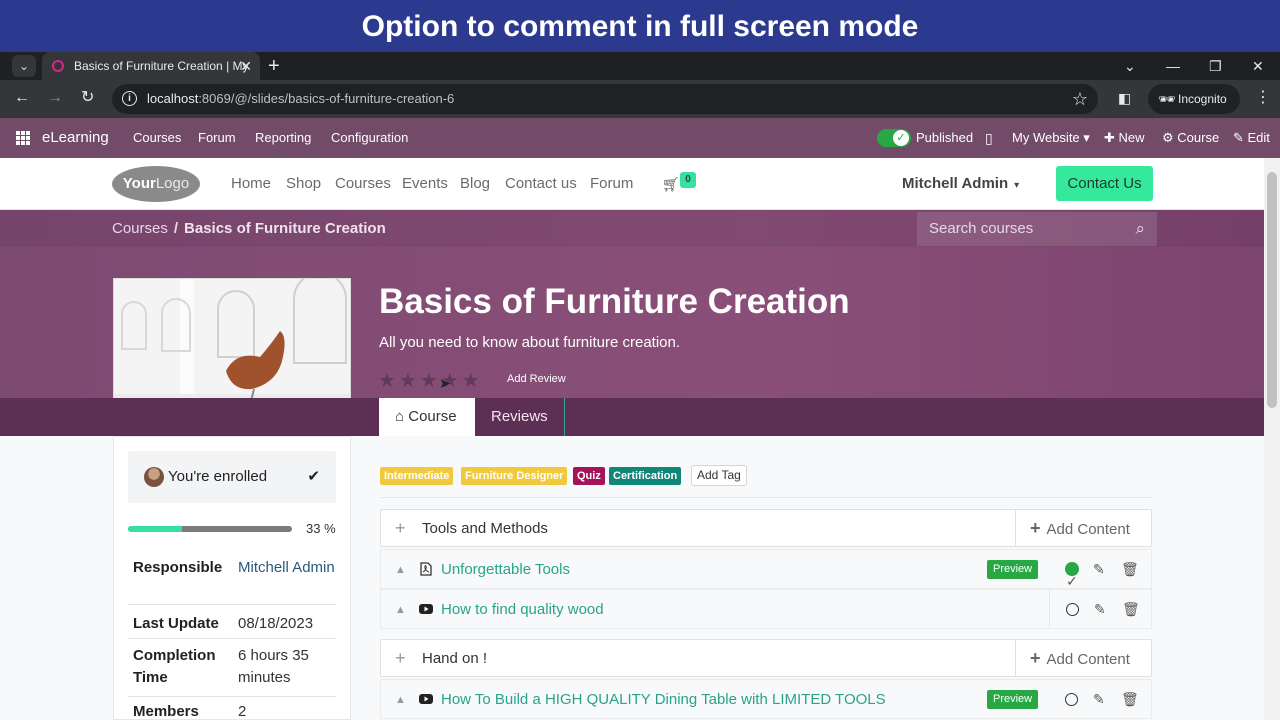 The image size is (1280, 720). Describe the element at coordinates (129, 98) in the screenshot. I see `site-info-icon: i` at that location.